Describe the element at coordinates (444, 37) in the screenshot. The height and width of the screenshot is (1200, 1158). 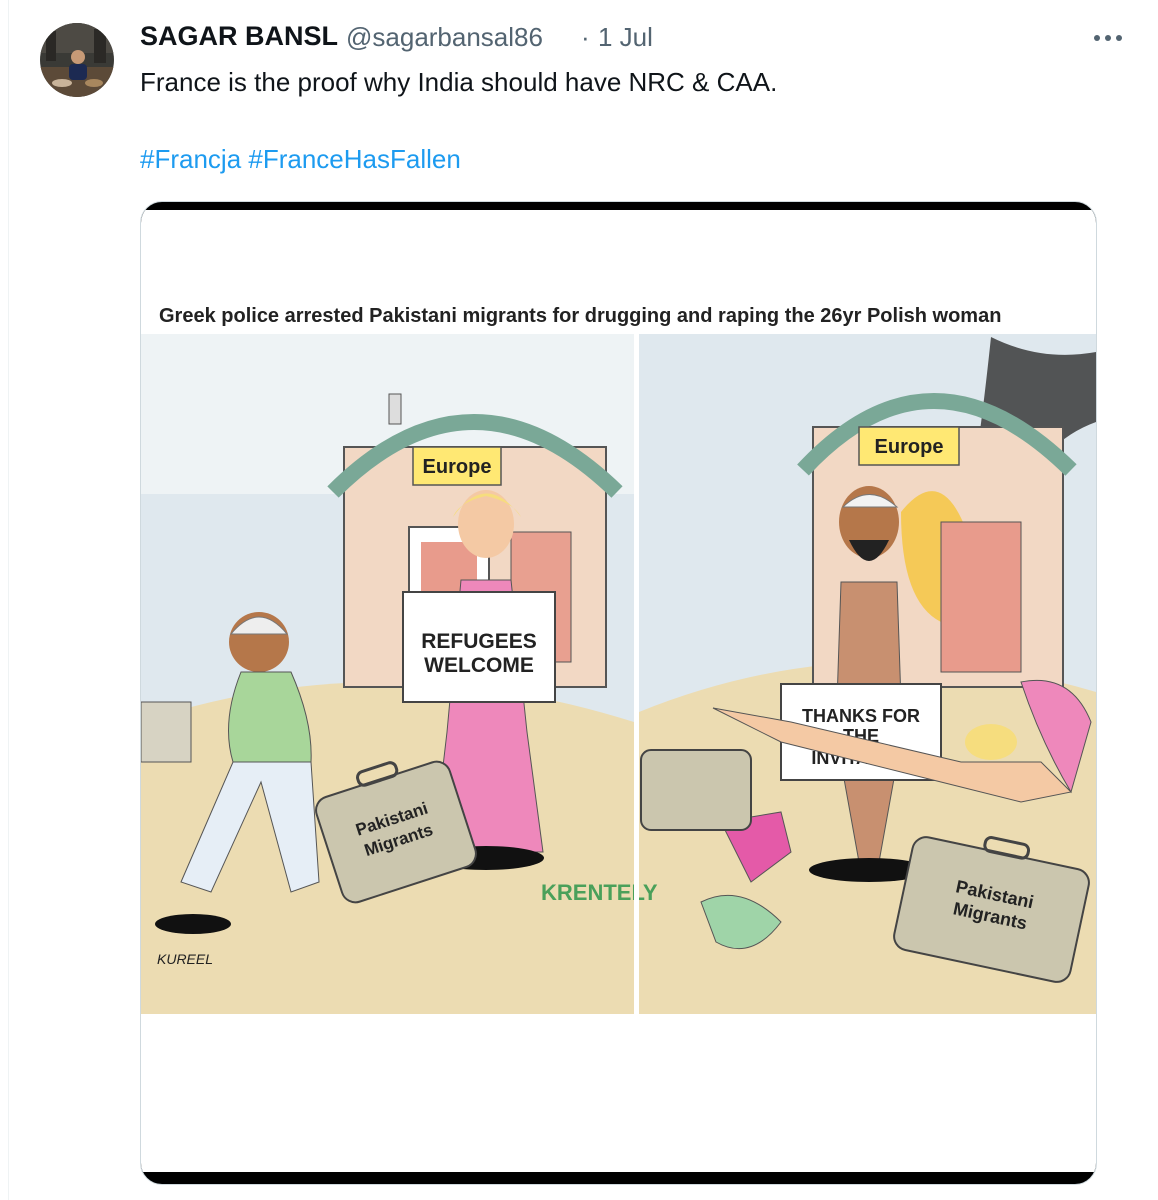
I see `author-handle: @sagarbansal86` at that location.